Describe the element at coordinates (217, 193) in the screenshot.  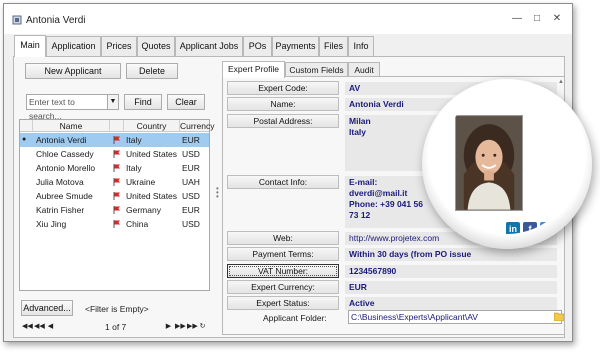
I see `splitter-handle-icon: • • •` at that location.